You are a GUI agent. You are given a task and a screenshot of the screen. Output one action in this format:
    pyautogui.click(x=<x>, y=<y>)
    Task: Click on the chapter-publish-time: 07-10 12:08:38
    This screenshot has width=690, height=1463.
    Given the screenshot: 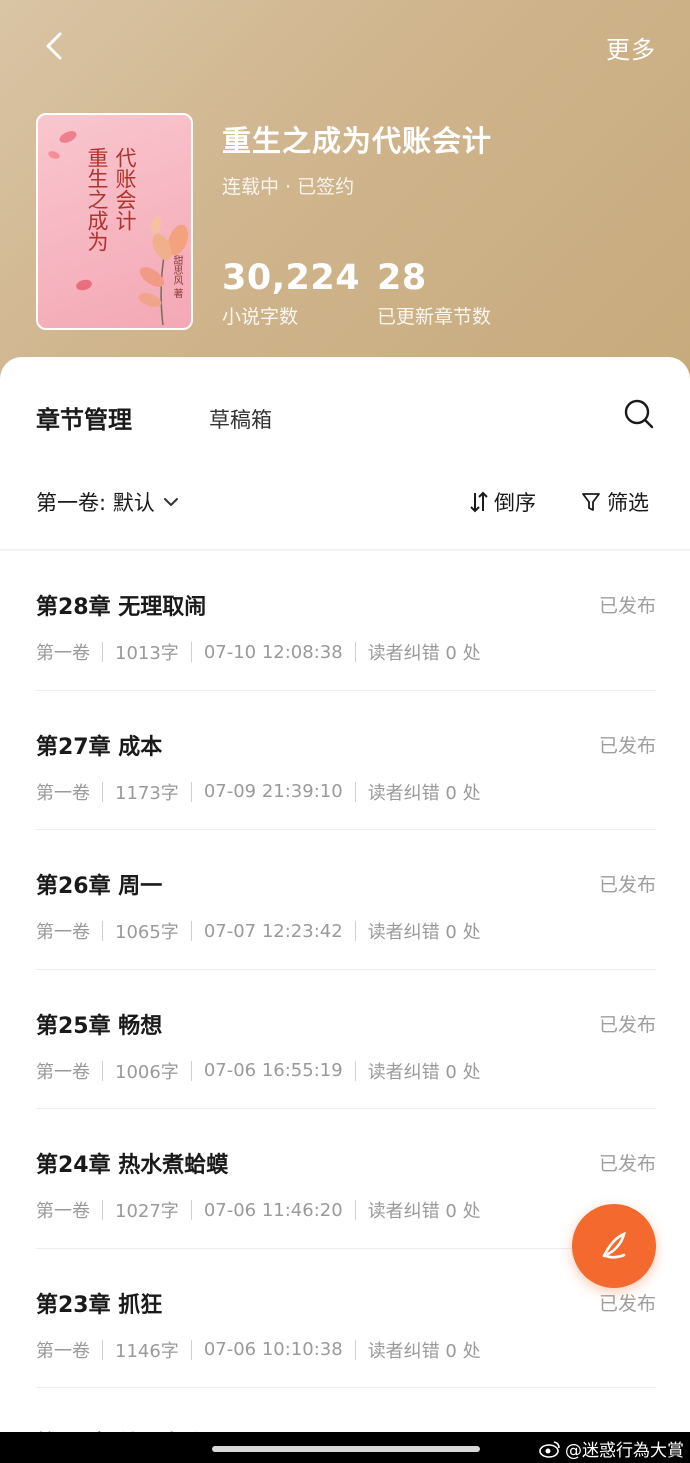 What is the action you would take?
    pyautogui.click(x=273, y=652)
    